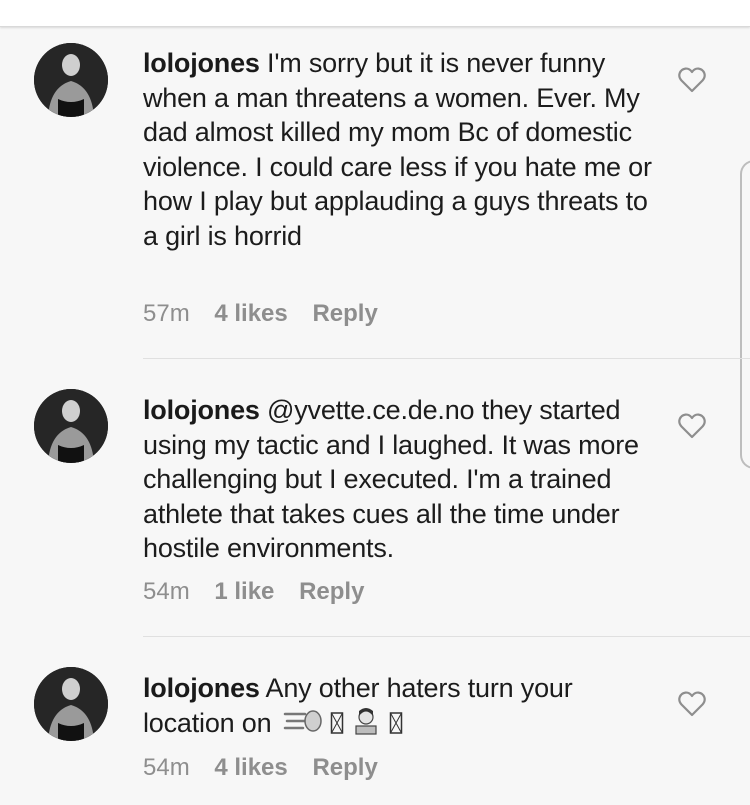  What do you see at coordinates (166, 313) in the screenshot?
I see `comment-time: 57m` at bounding box center [166, 313].